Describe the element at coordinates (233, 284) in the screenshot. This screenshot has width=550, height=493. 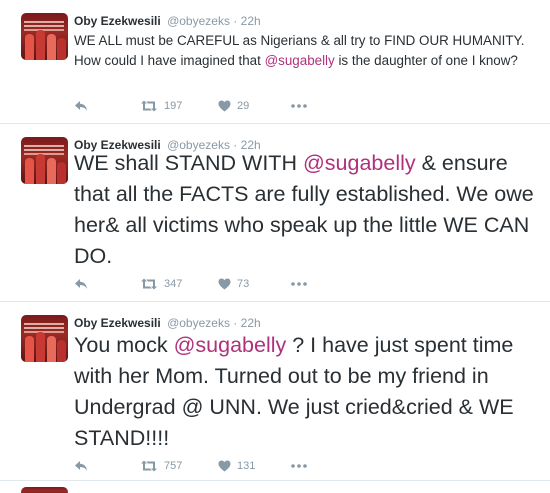
I see `like-button: 73` at that location.